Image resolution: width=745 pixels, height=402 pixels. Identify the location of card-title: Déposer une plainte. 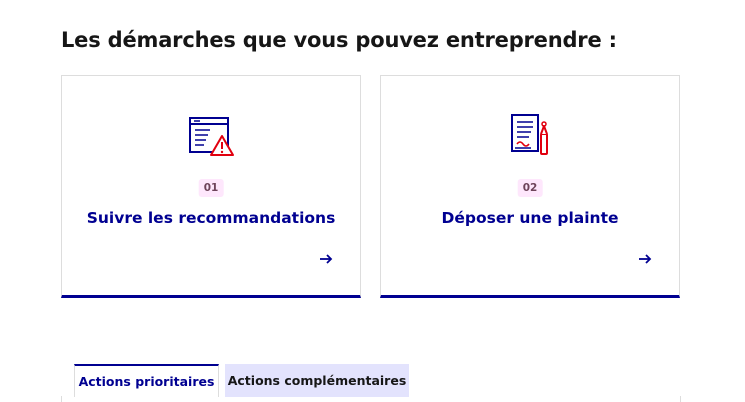
(530, 218).